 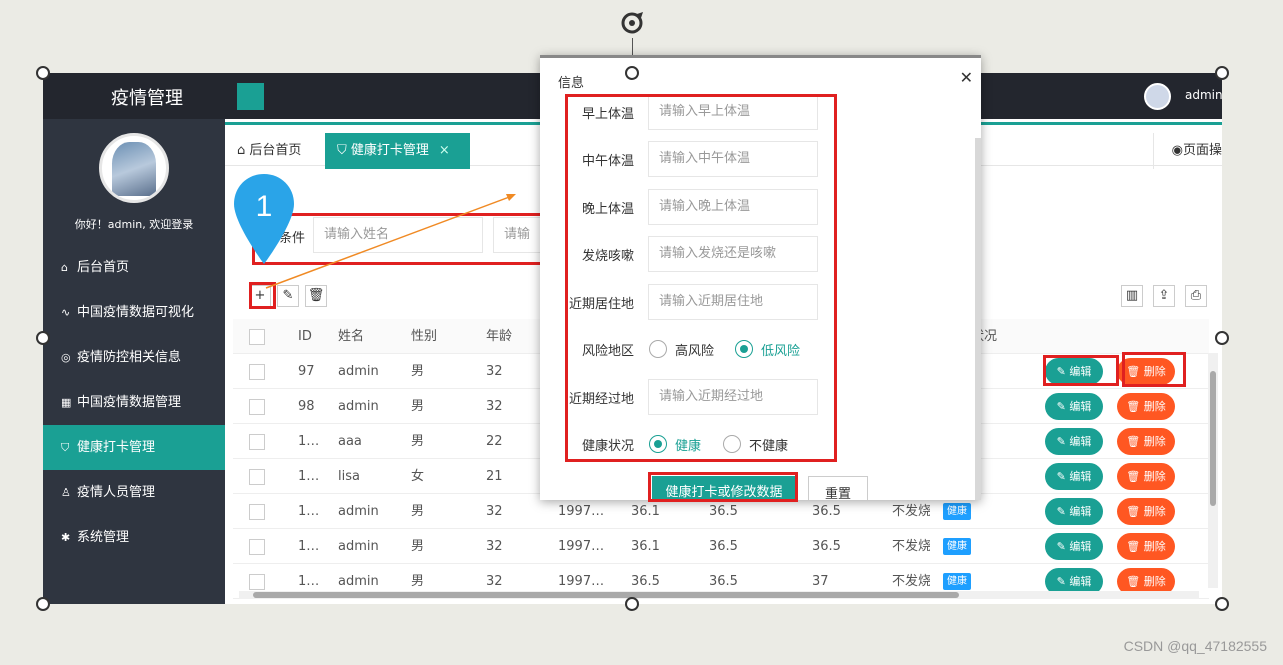 I want to click on healthy-label: 健康, so click(x=688, y=444).